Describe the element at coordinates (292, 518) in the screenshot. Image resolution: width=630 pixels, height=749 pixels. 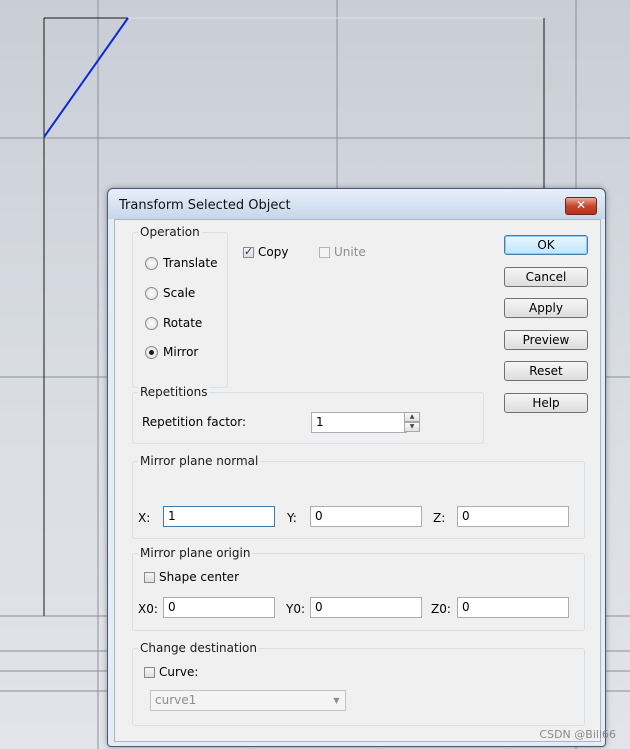
I see `normal-y-label: Y:` at that location.